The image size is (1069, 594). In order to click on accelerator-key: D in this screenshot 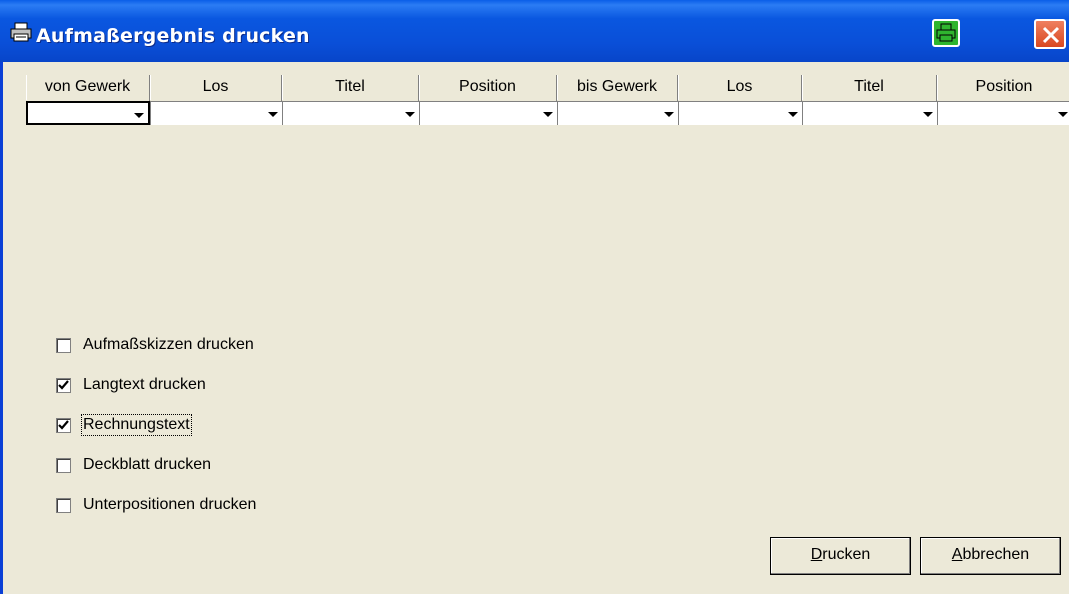, I will do `click(816, 554)`.